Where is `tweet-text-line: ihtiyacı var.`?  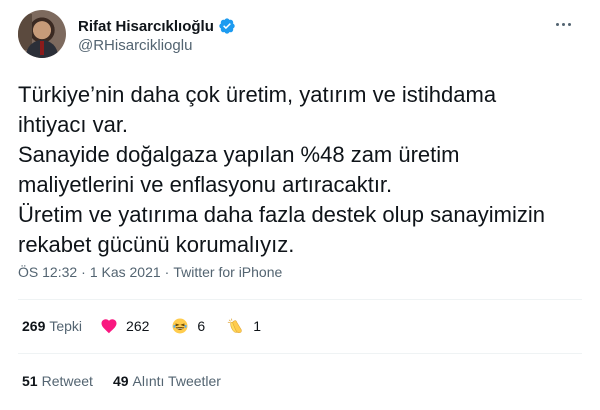
tweet-text-line: ihtiyacı var. is located at coordinates (73, 124).